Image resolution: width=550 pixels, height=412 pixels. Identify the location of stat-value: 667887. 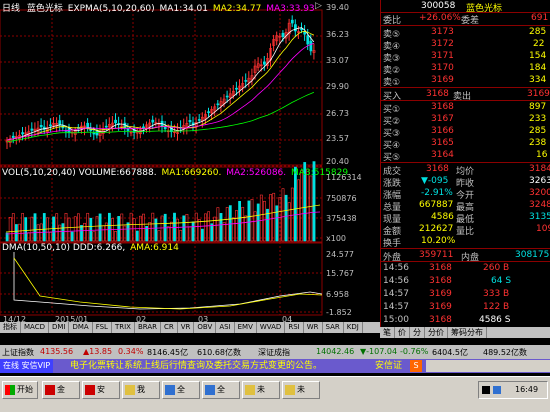
(436, 205).